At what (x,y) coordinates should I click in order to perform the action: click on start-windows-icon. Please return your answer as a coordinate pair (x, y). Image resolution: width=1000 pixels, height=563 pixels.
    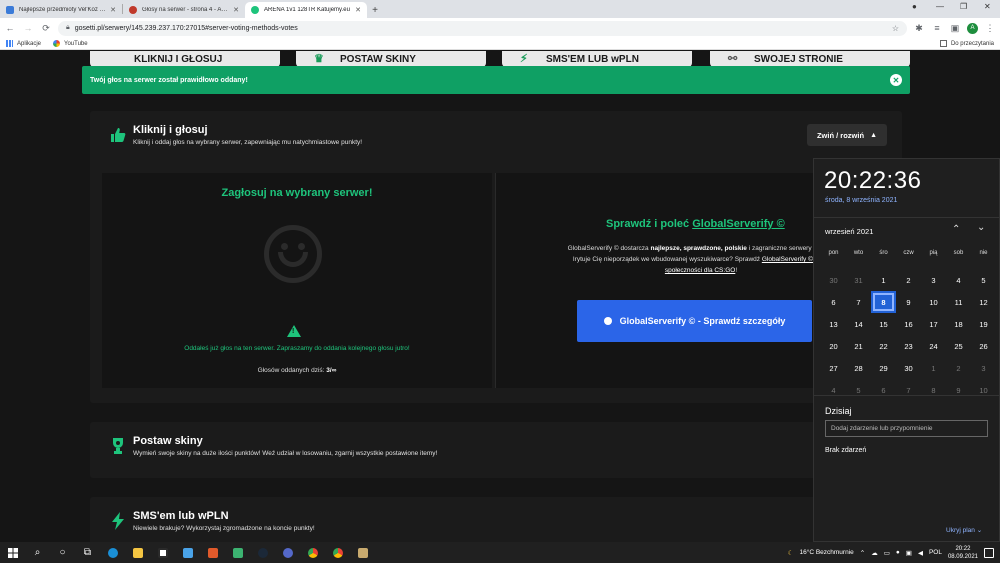
    Looking at the image, I should click on (12, 552).